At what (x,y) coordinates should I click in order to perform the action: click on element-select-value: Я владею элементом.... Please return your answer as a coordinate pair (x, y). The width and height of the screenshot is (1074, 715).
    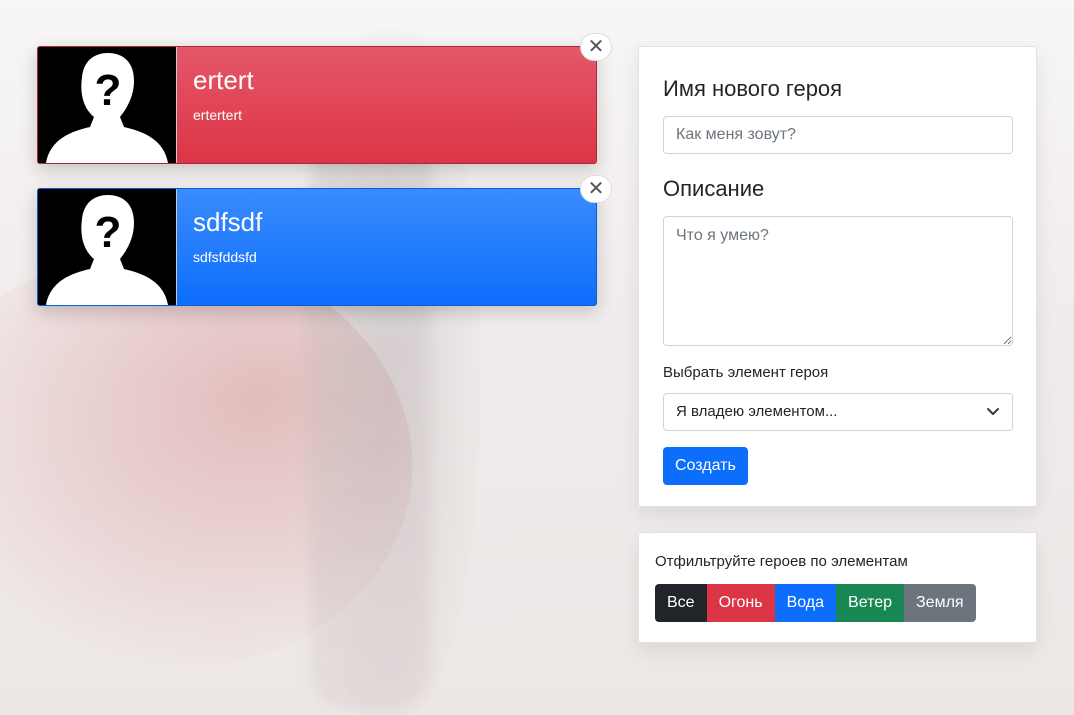
    Looking at the image, I should click on (757, 411).